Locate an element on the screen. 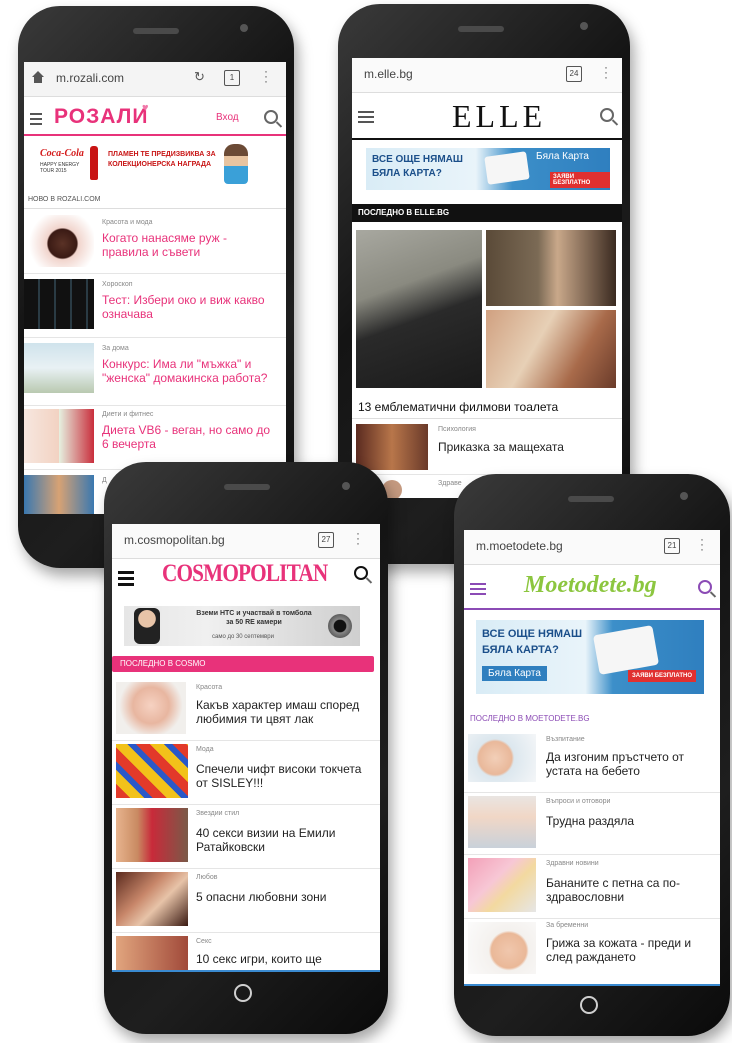  article-title: Приказка за мащехата is located at coordinates (528, 447).